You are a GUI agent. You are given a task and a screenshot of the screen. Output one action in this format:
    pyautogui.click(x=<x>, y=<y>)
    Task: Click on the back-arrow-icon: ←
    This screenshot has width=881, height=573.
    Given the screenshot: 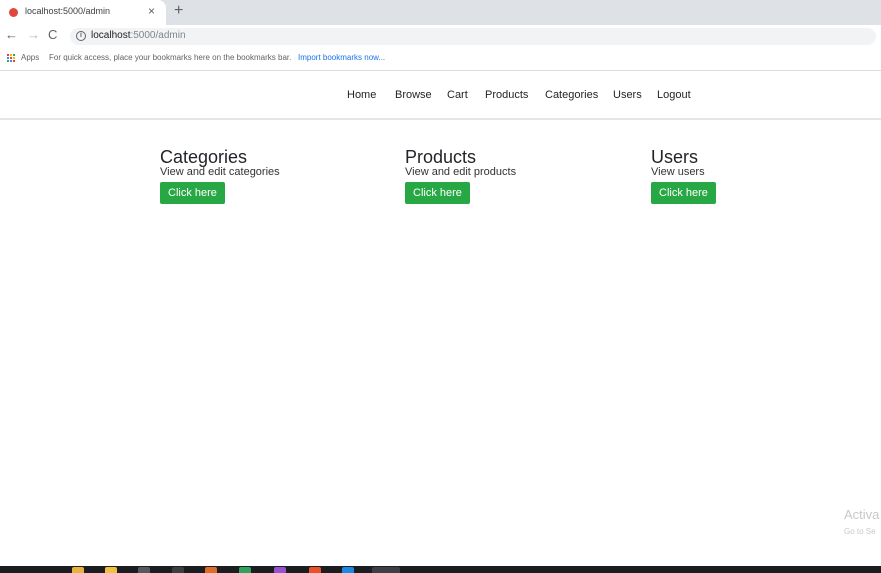 What is the action you would take?
    pyautogui.click(x=11, y=35)
    